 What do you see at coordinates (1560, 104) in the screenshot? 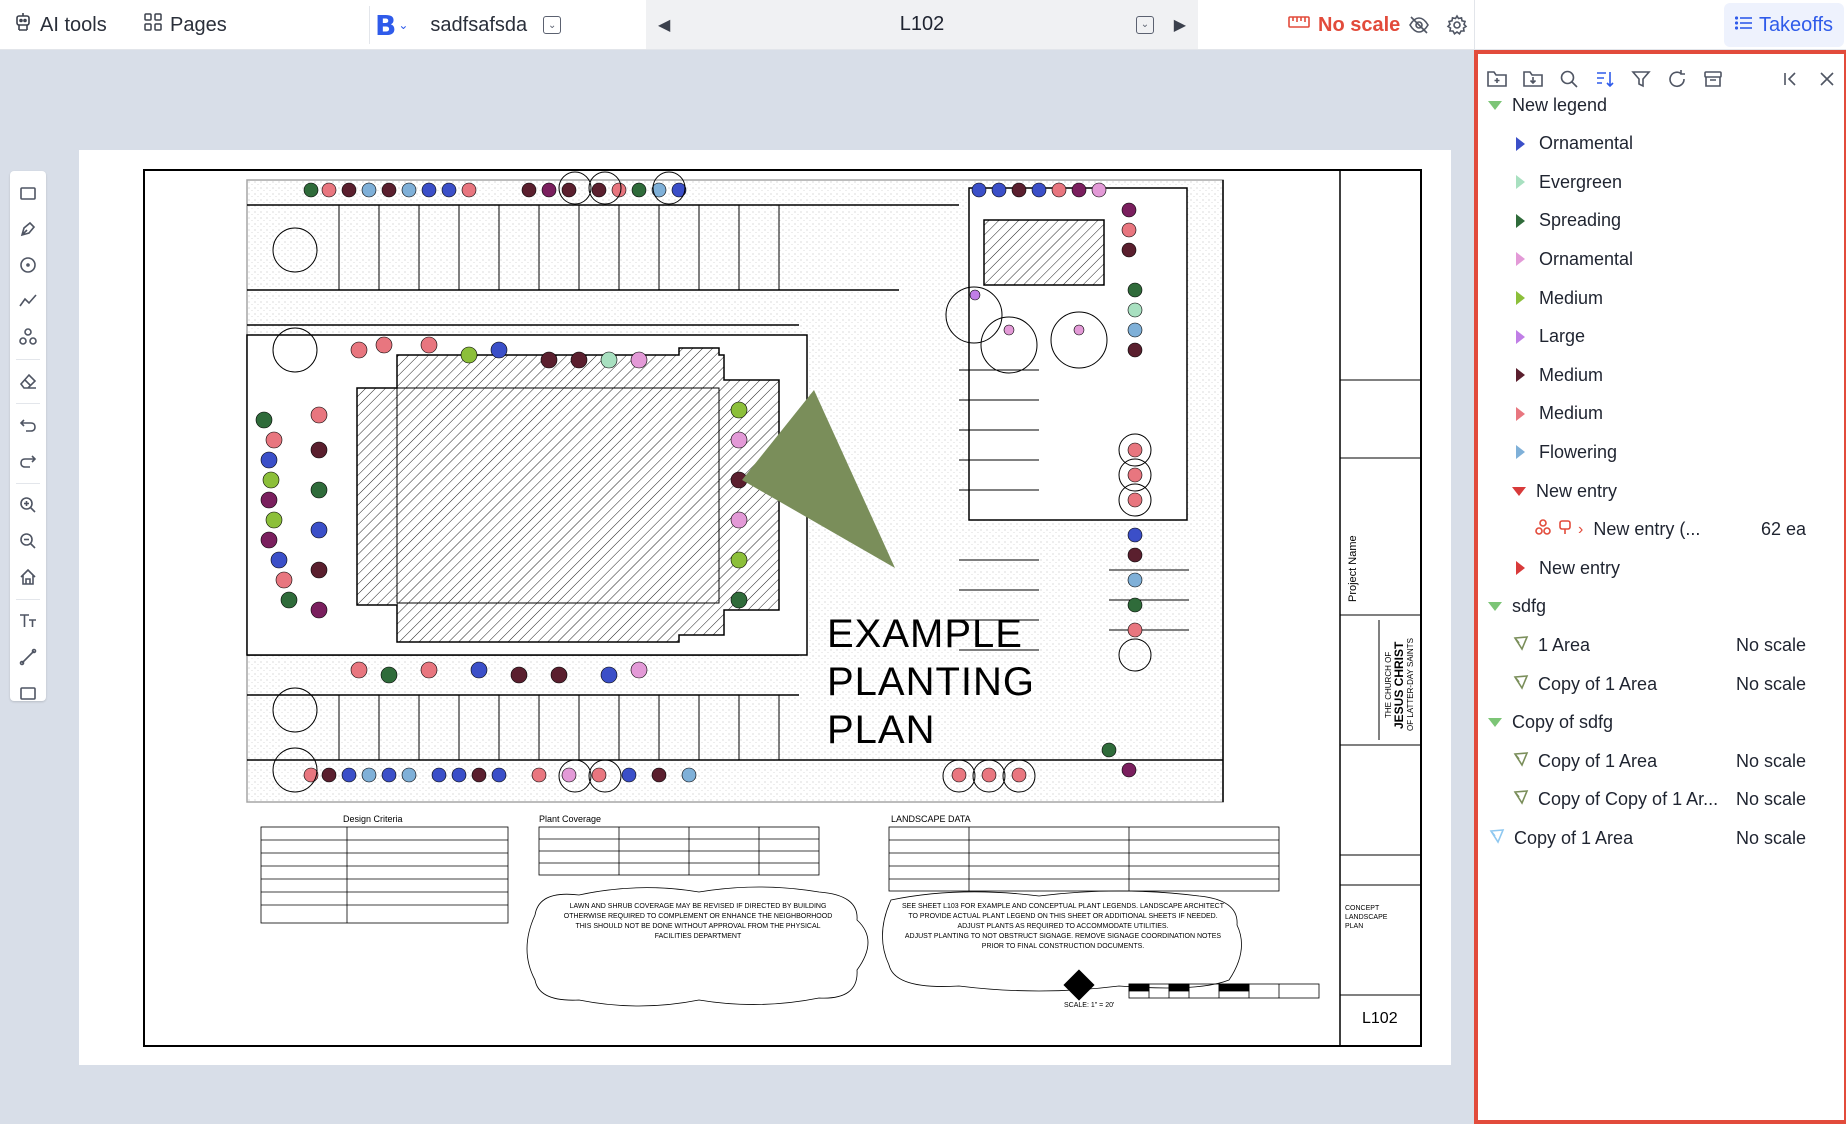
I see `tree-row-label: New legend` at bounding box center [1560, 104].